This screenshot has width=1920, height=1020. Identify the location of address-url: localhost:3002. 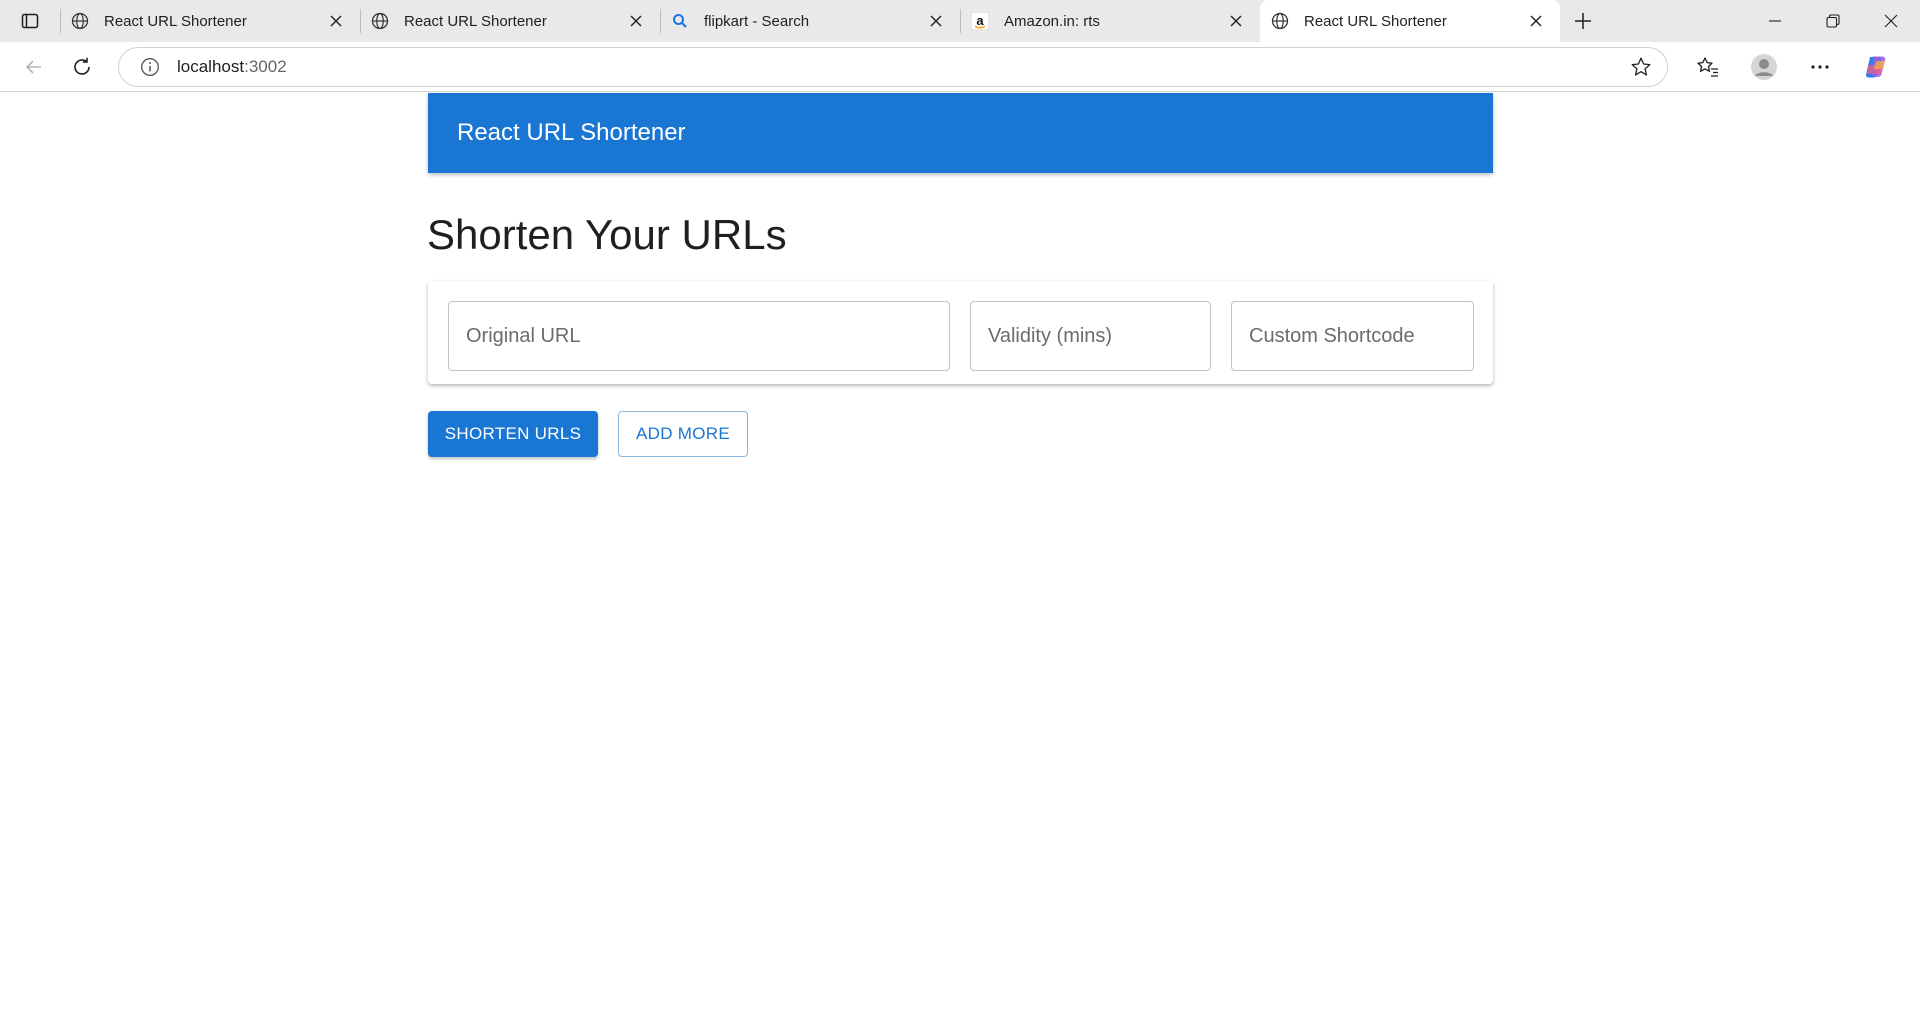
(902, 67).